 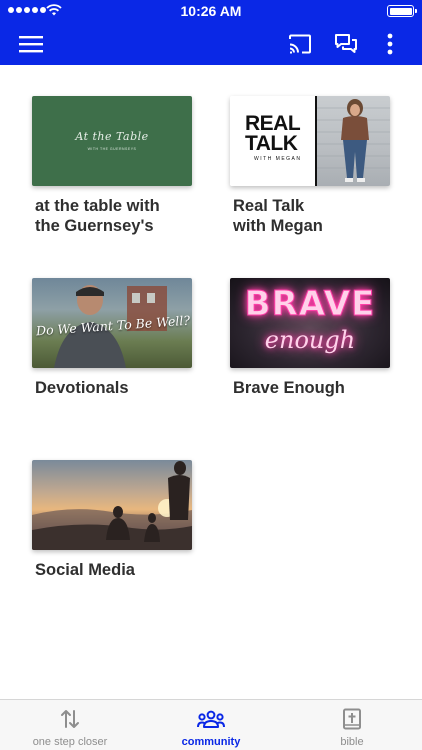 I want to click on chat-button, so click(x=346, y=43).